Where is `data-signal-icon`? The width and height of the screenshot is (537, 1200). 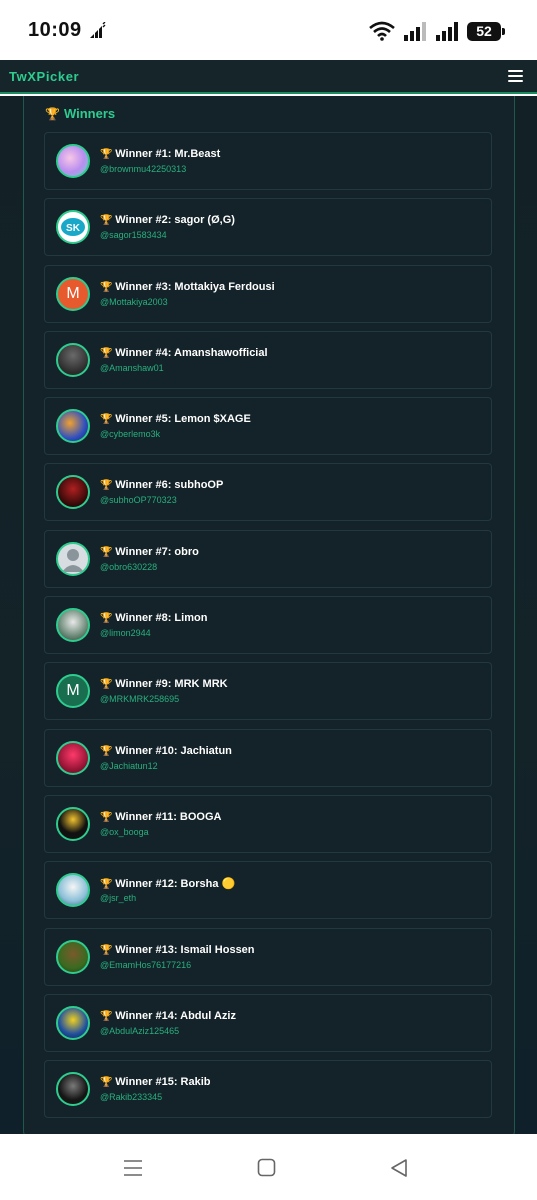 data-signal-icon is located at coordinates (98, 30).